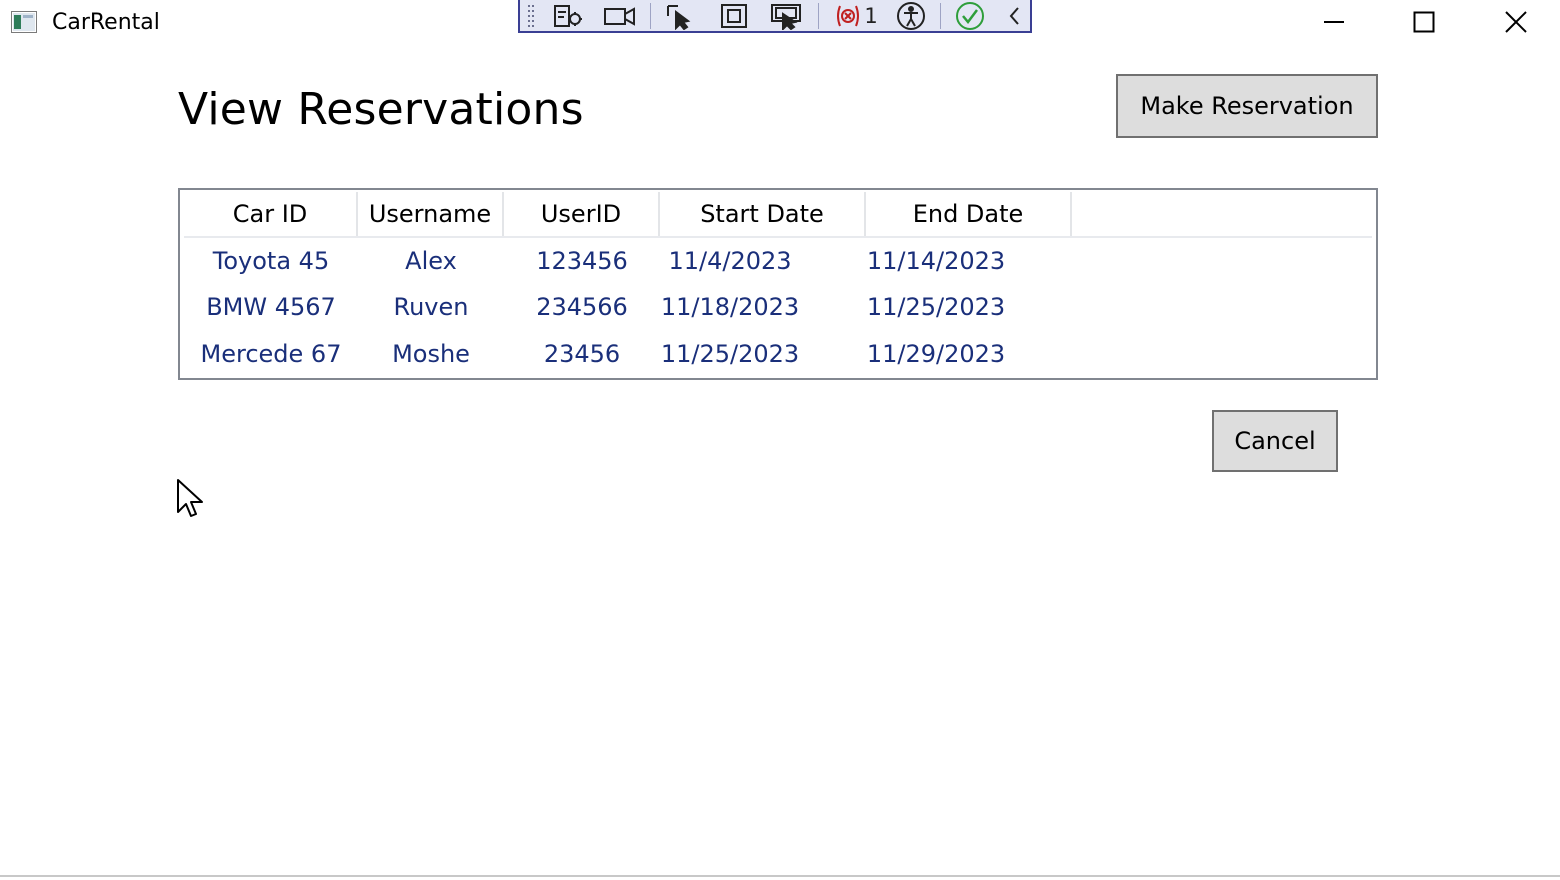 This screenshot has width=1560, height=880. What do you see at coordinates (271, 354) in the screenshot?
I see `cell-car-id: Mercede 67` at bounding box center [271, 354].